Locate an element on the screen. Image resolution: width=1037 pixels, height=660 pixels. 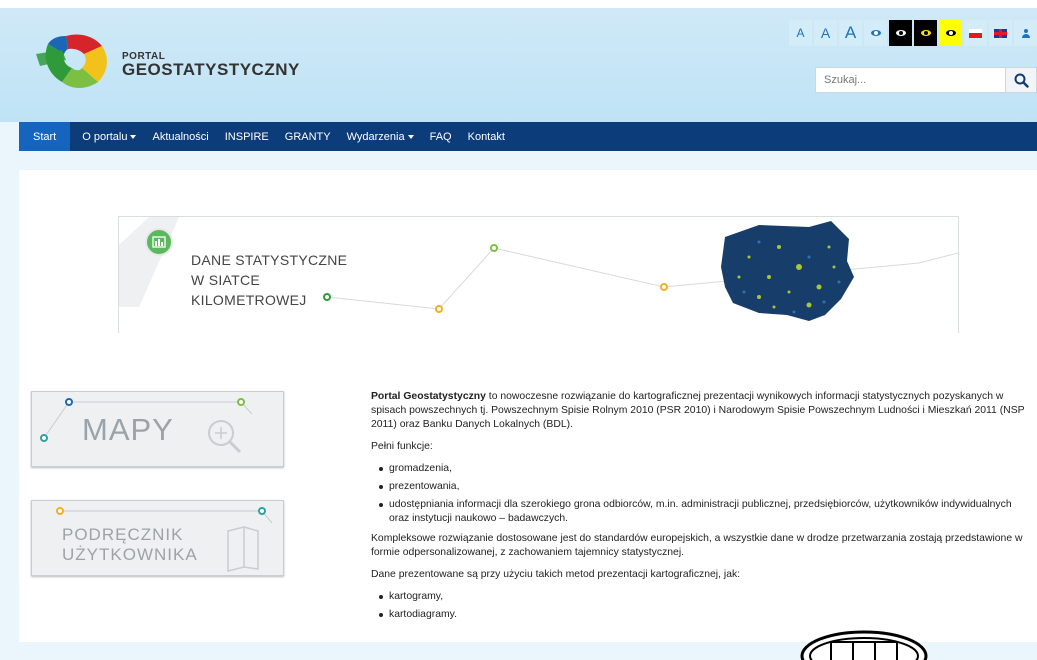
search-bar is located at coordinates (926, 80).